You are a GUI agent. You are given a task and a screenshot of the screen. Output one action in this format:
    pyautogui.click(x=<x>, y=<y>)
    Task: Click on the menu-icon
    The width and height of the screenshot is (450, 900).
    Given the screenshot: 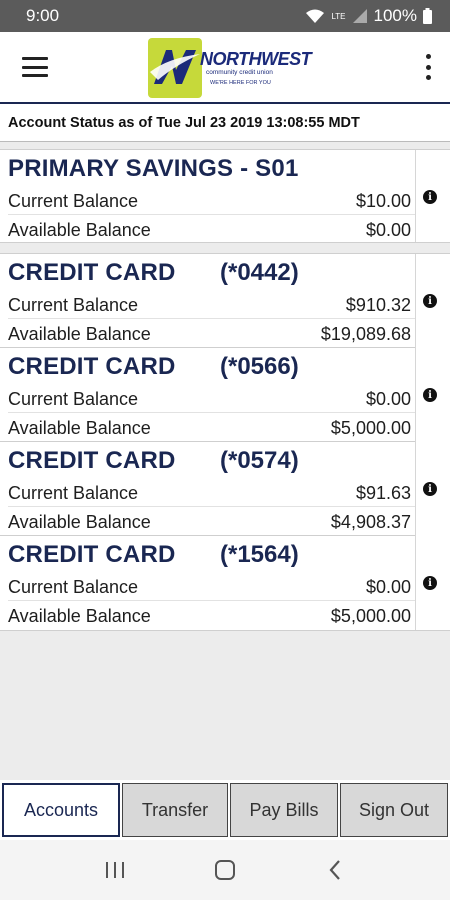 What is the action you would take?
    pyautogui.click(x=35, y=67)
    